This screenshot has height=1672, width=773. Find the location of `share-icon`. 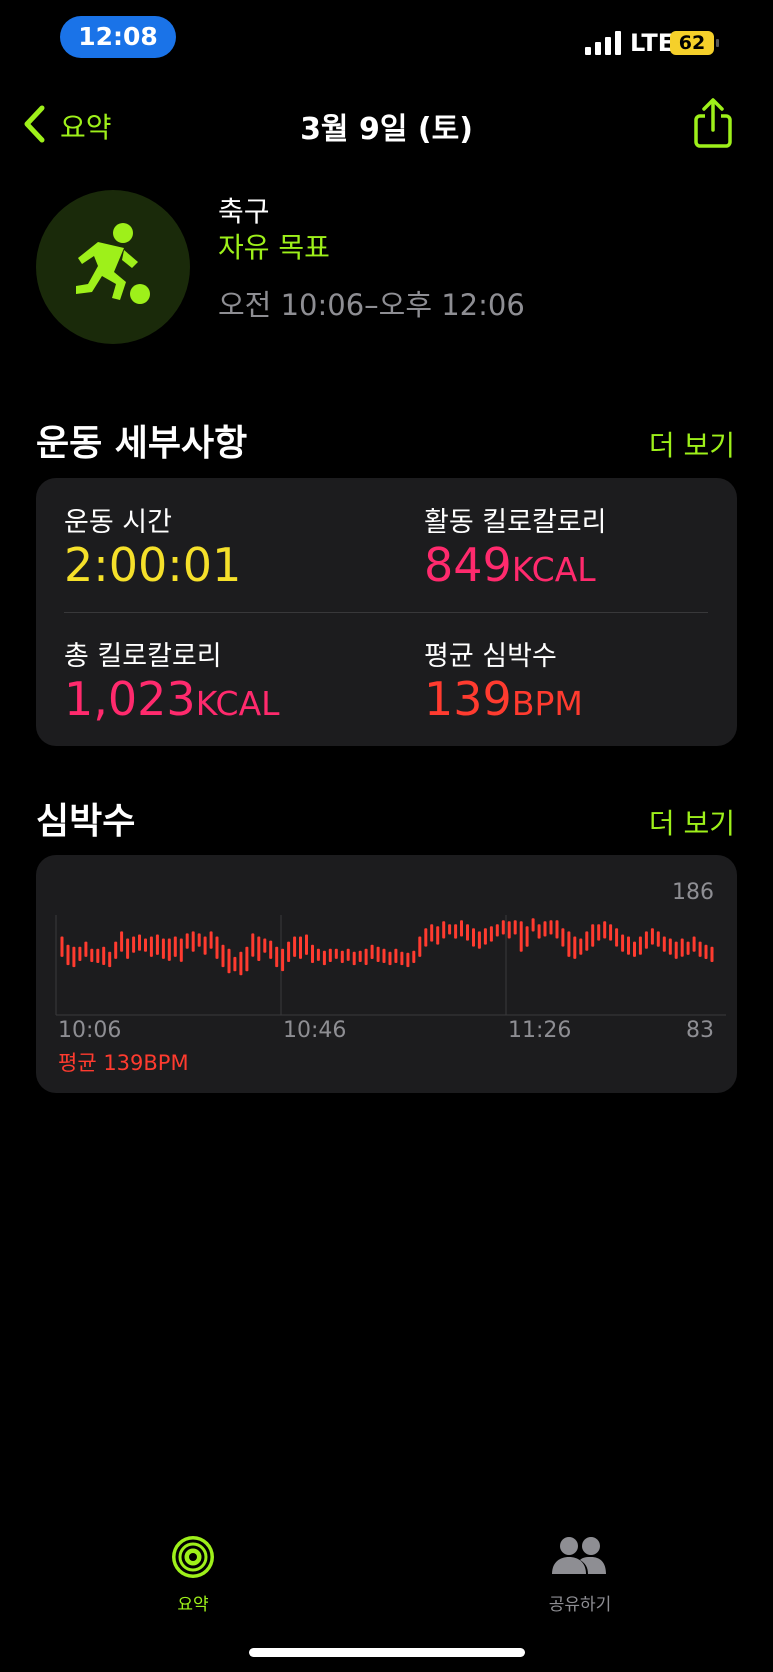

share-icon is located at coordinates (713, 123).